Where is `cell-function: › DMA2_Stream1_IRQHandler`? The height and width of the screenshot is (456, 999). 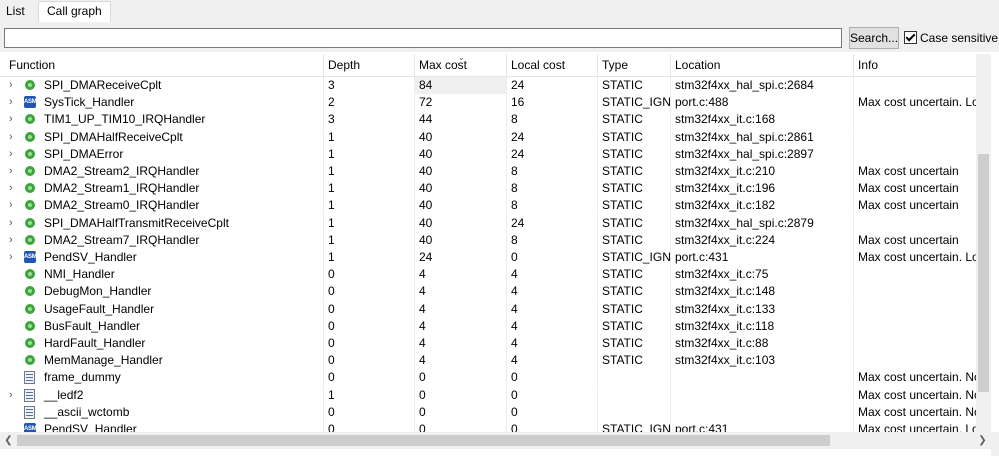
cell-function: › DMA2_Stream1_IRQHandler is located at coordinates (162, 189).